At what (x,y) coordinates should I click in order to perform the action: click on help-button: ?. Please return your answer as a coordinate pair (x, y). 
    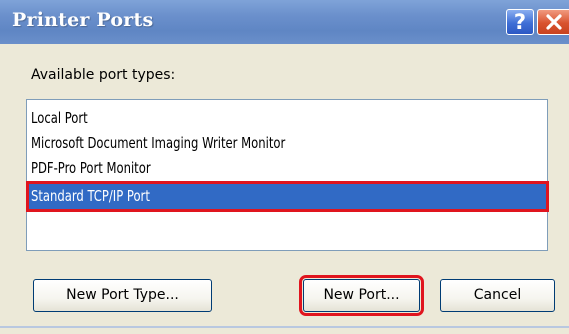
    Looking at the image, I should click on (520, 22).